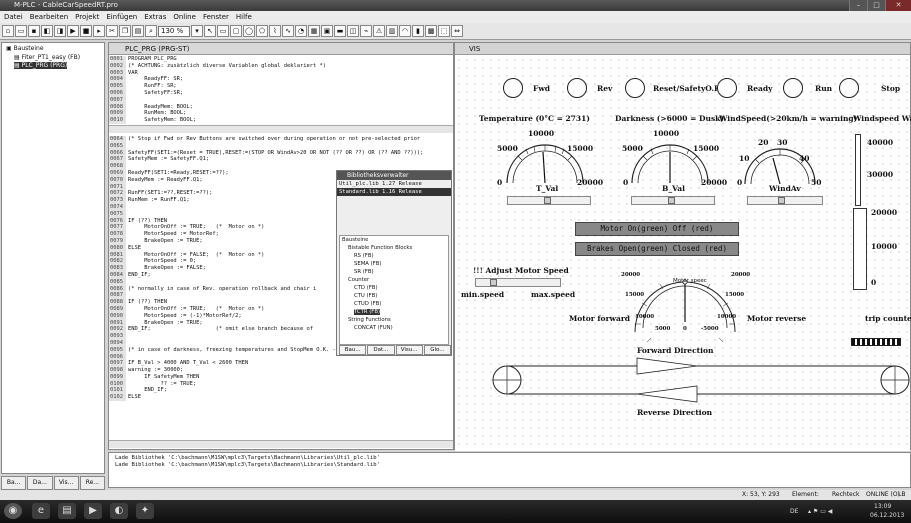 The width and height of the screenshot is (911, 523). I want to click on save-icon: ▪, so click(34, 31).